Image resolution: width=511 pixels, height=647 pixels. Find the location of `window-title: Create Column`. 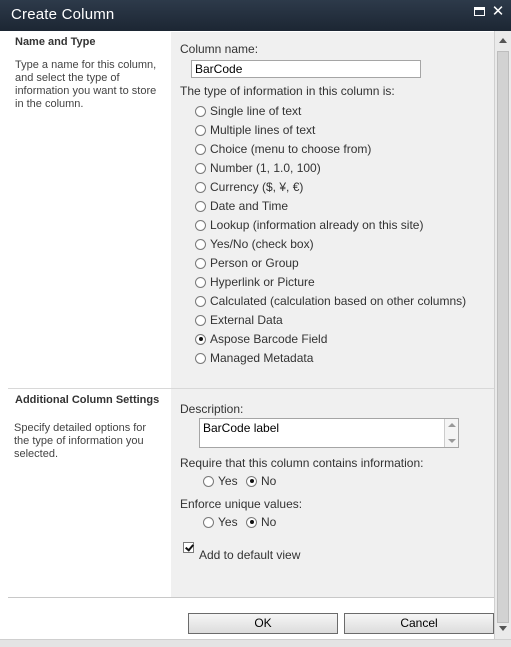

window-title: Create Column is located at coordinates (63, 14).